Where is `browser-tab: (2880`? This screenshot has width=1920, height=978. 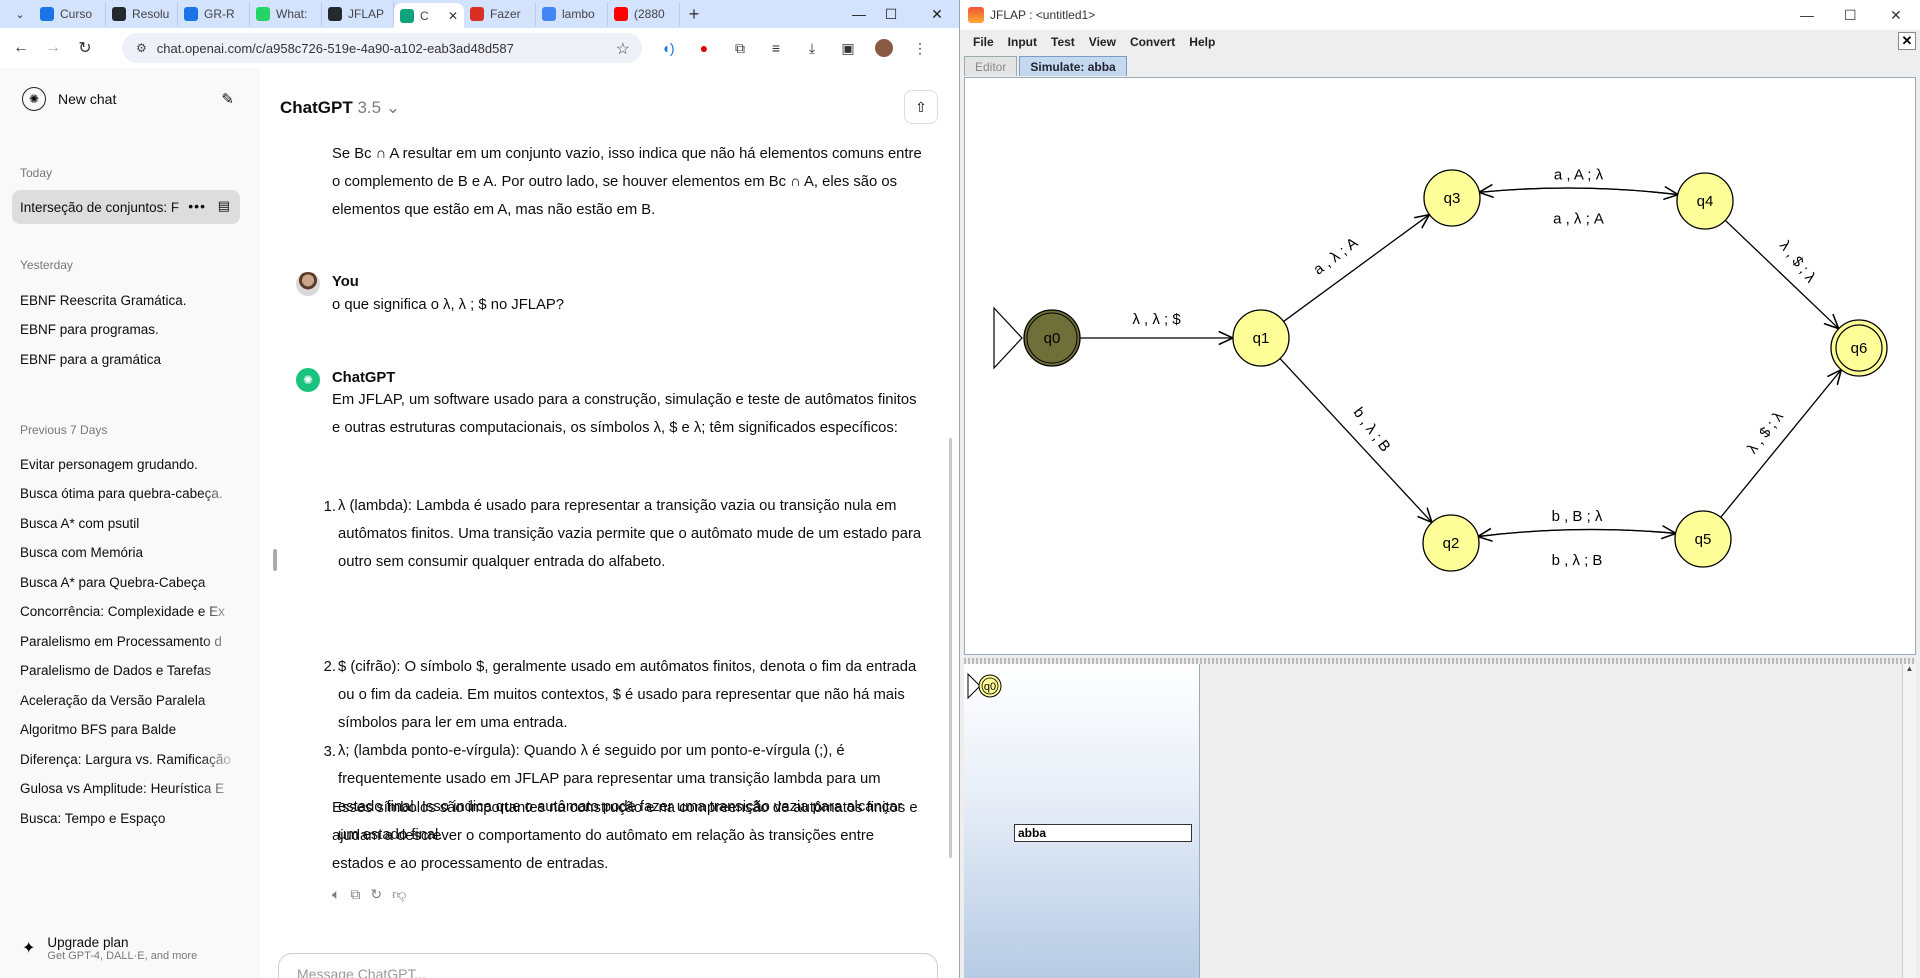
browser-tab: (2880 is located at coordinates (644, 14).